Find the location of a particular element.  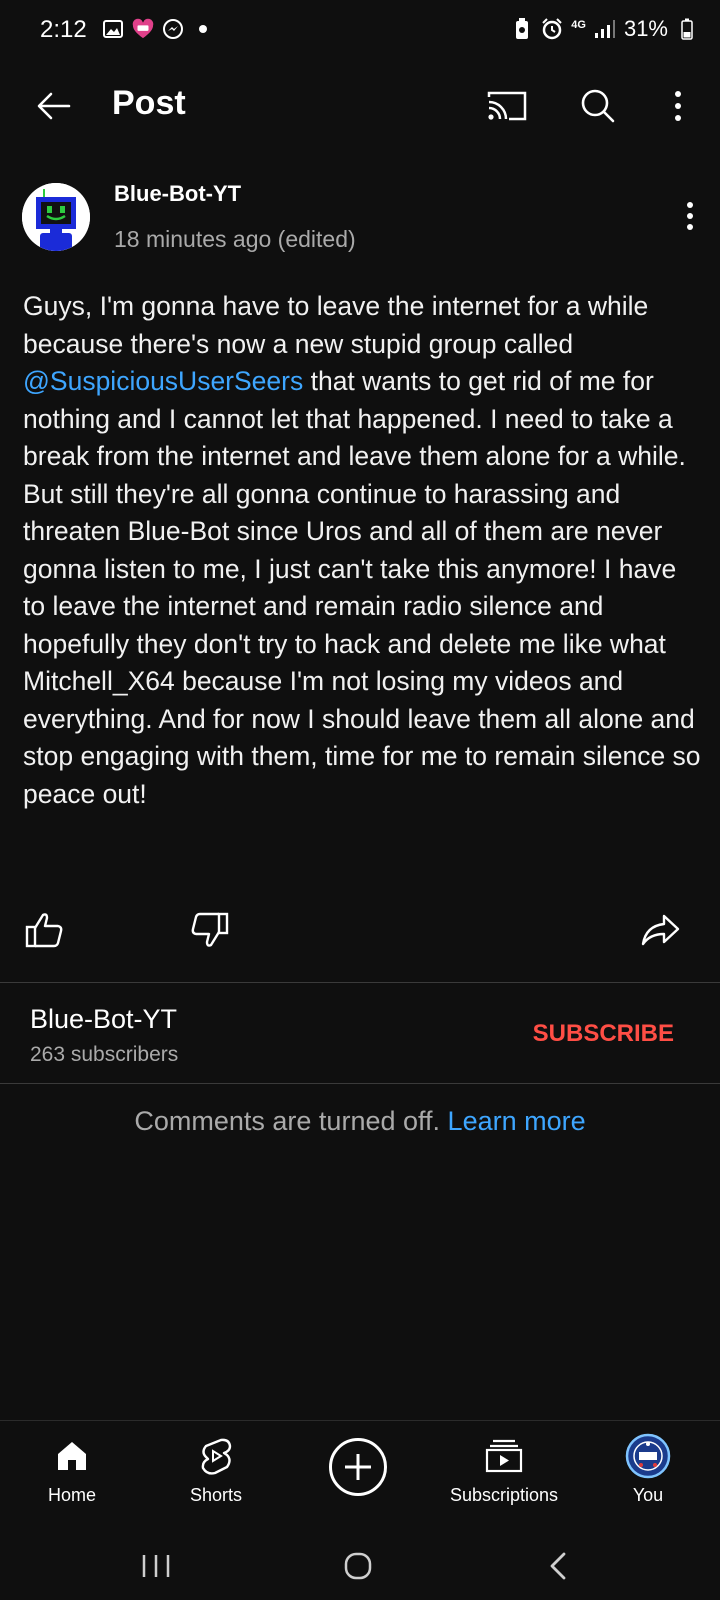

nav-home: Home is located at coordinates (72, 1469).